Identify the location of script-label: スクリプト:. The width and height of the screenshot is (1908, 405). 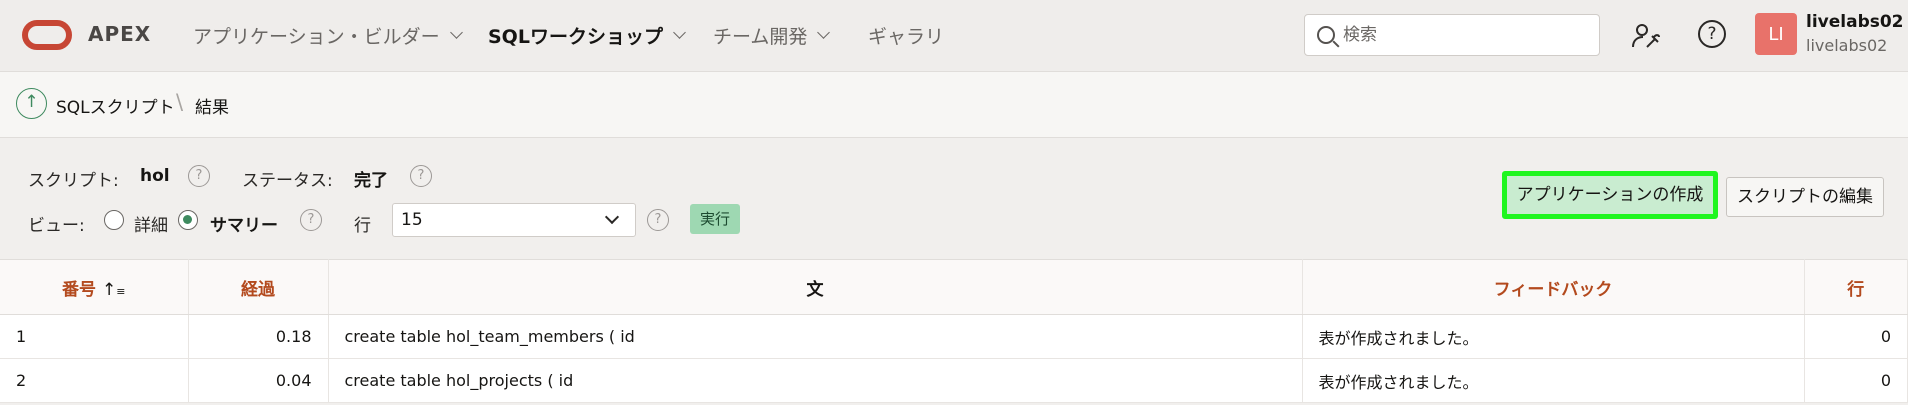
(73, 181).